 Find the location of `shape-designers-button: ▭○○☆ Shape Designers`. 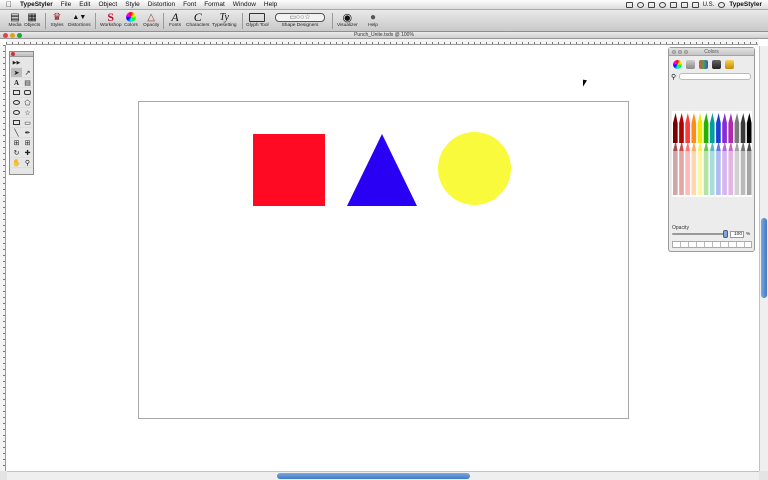

shape-designers-button: ▭○○☆ Shape Designers is located at coordinates (300, 20).